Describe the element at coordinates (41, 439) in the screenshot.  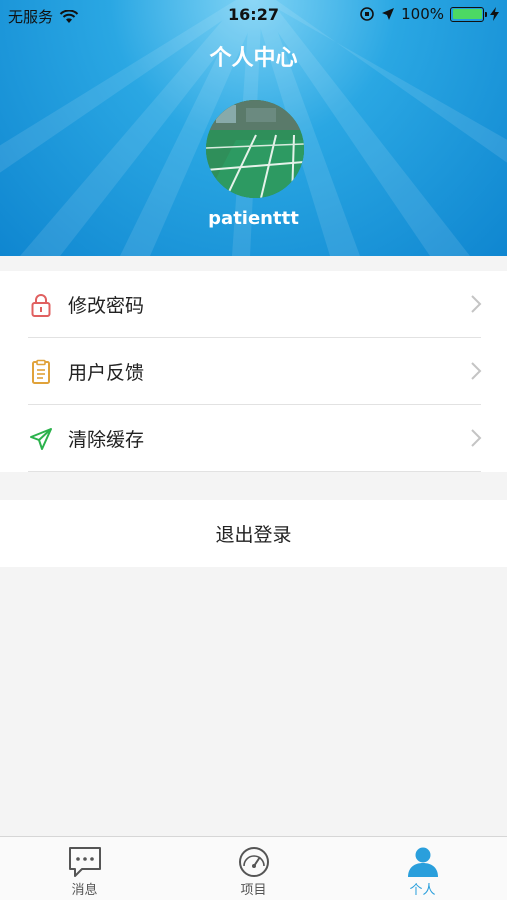
I see `paper-plane-icon` at that location.